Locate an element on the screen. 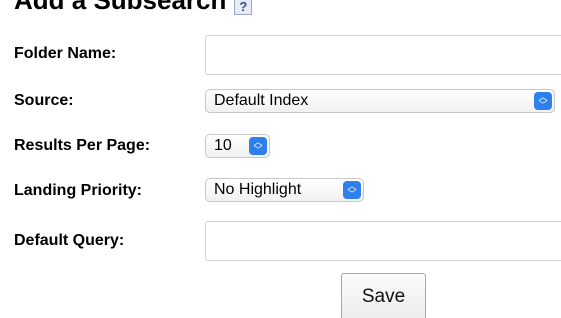 This screenshot has width=561, height=318. page-title: Add a Subsearch? is located at coordinates (133, 7).